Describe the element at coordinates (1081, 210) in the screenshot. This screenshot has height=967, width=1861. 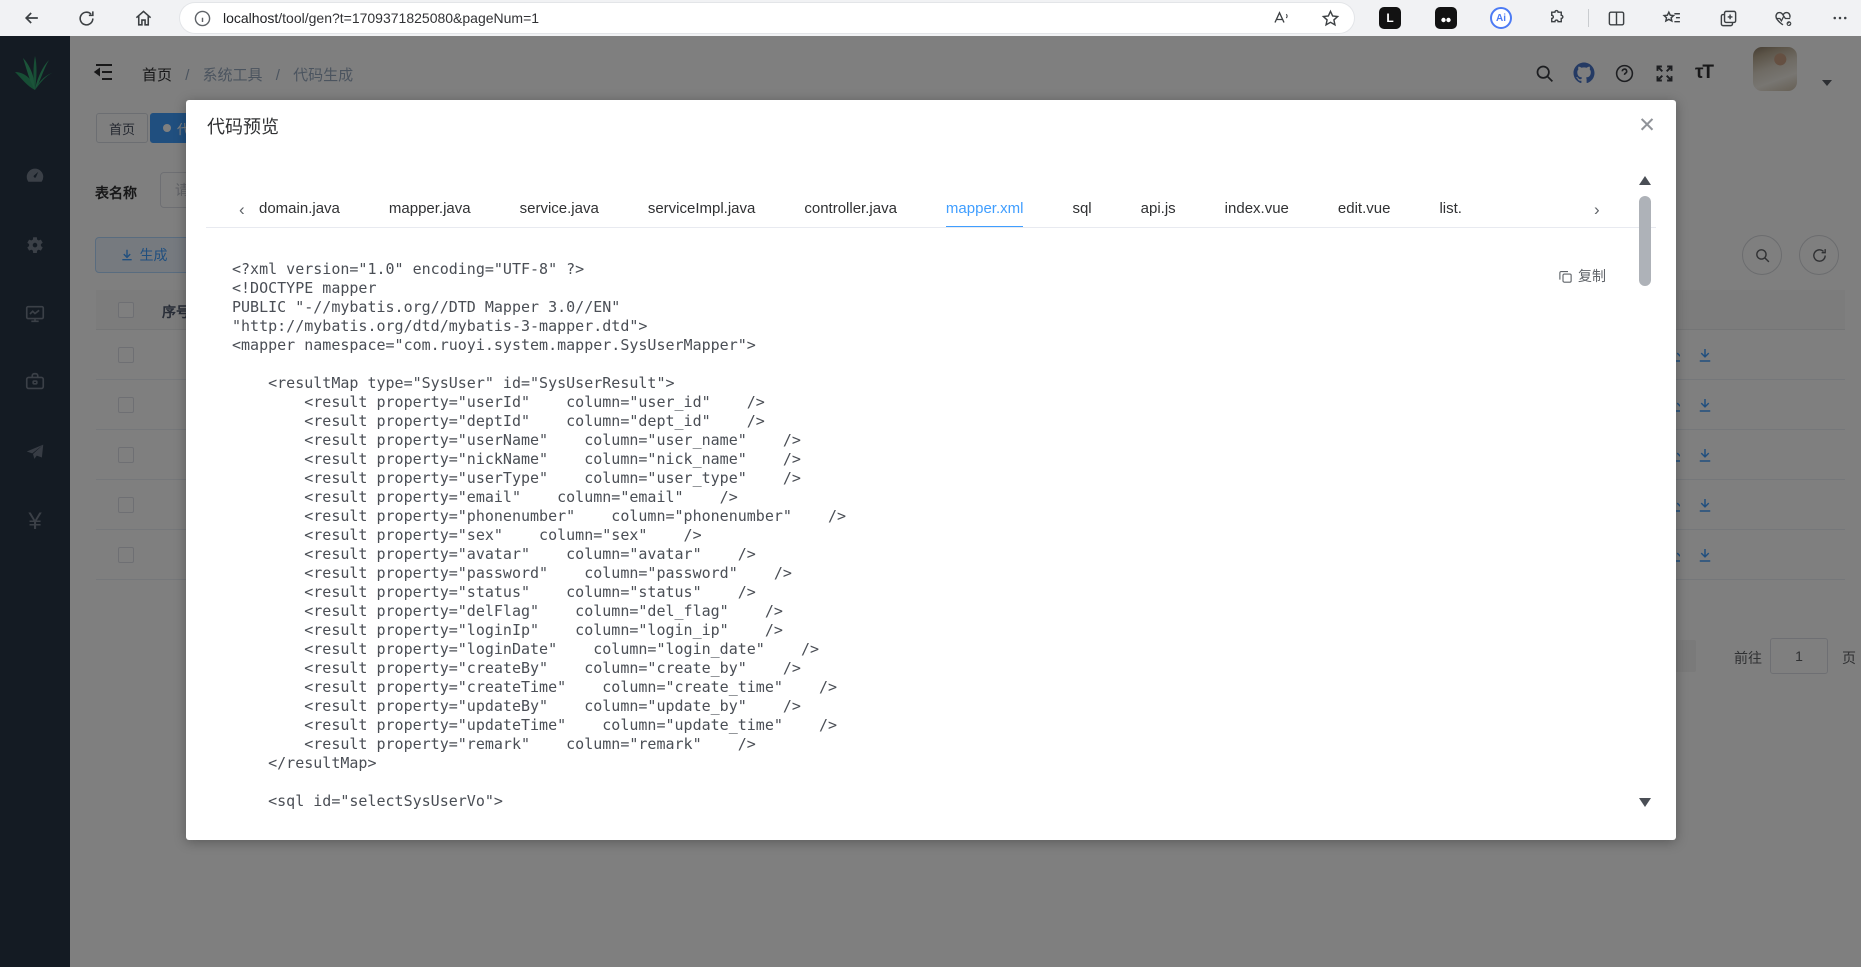
I see `tab-sql: sql` at that location.